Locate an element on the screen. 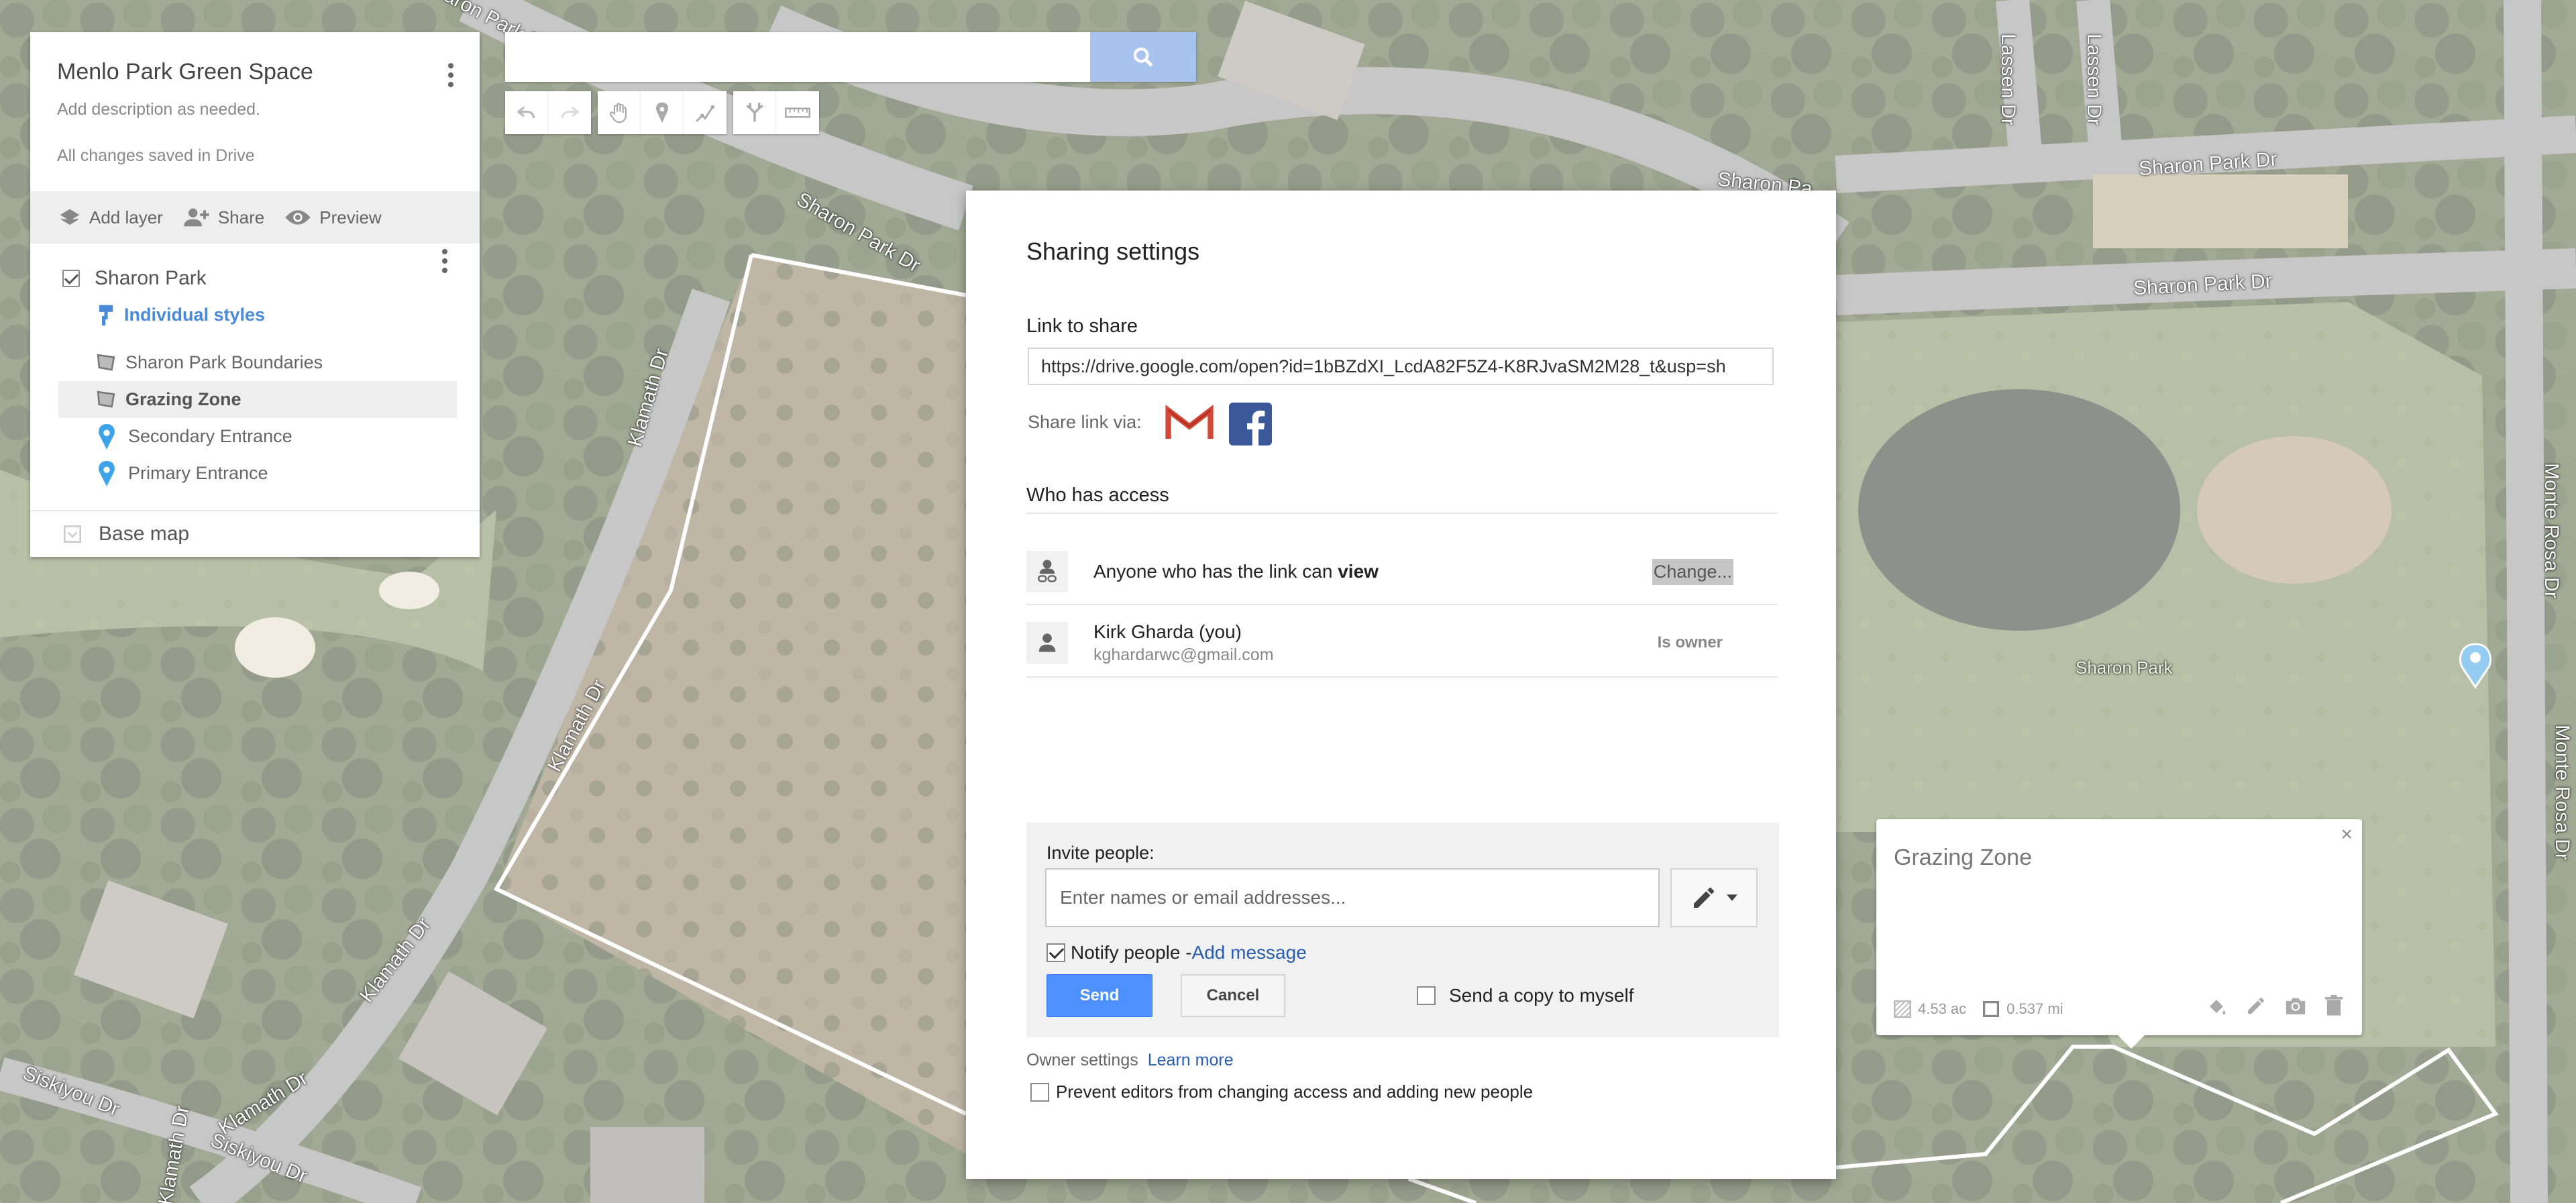 The height and width of the screenshot is (1203, 2576). list-item: Sharon Park Boundaries is located at coordinates (255, 362).